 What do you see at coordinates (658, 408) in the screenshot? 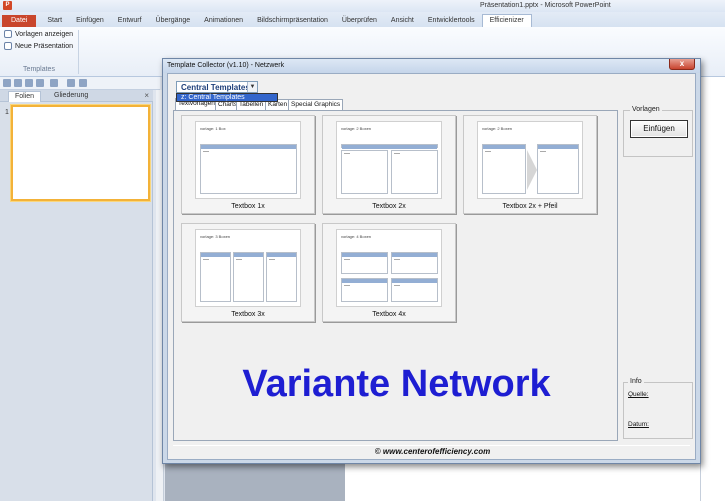
I see `info-group: Info Quelle: Datum:` at bounding box center [658, 408].